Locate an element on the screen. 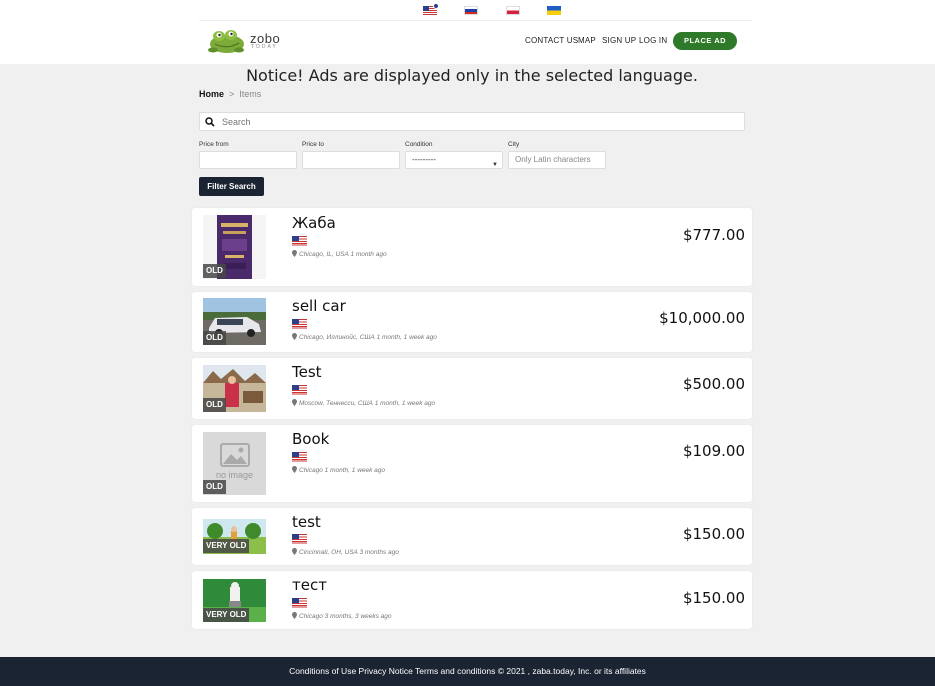  no-image-text: no image is located at coordinates (234, 475).